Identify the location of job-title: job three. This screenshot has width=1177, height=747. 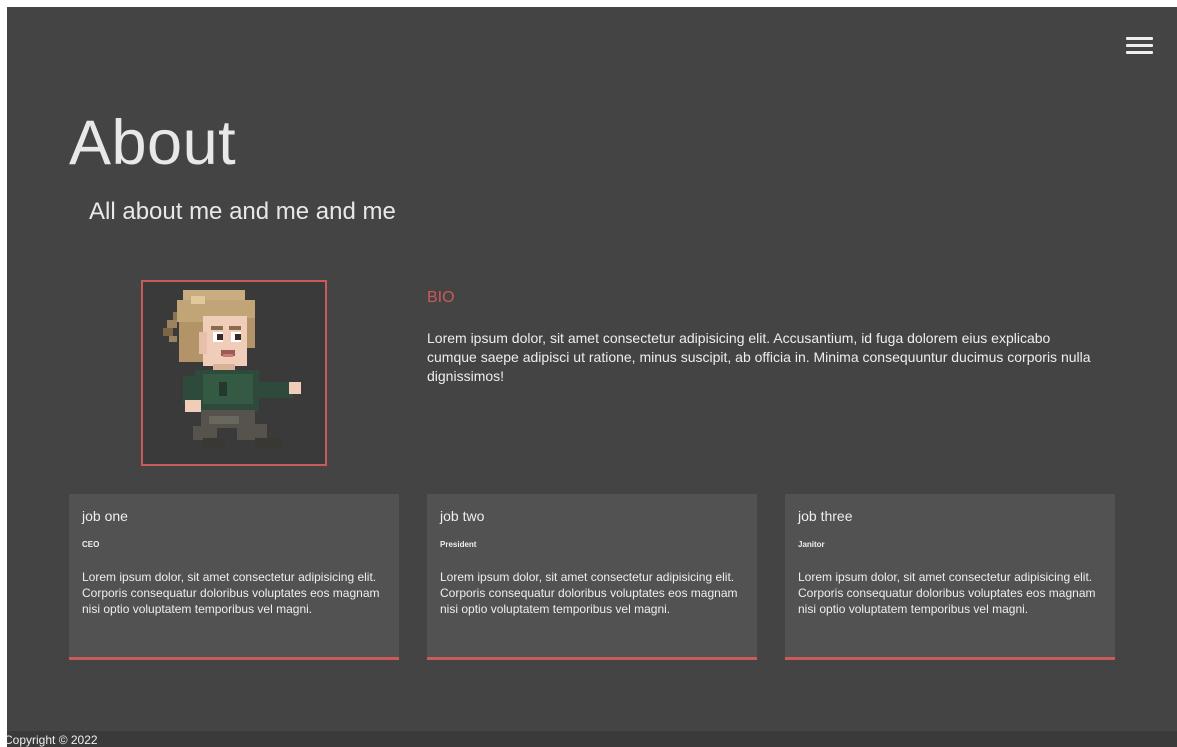
(825, 516).